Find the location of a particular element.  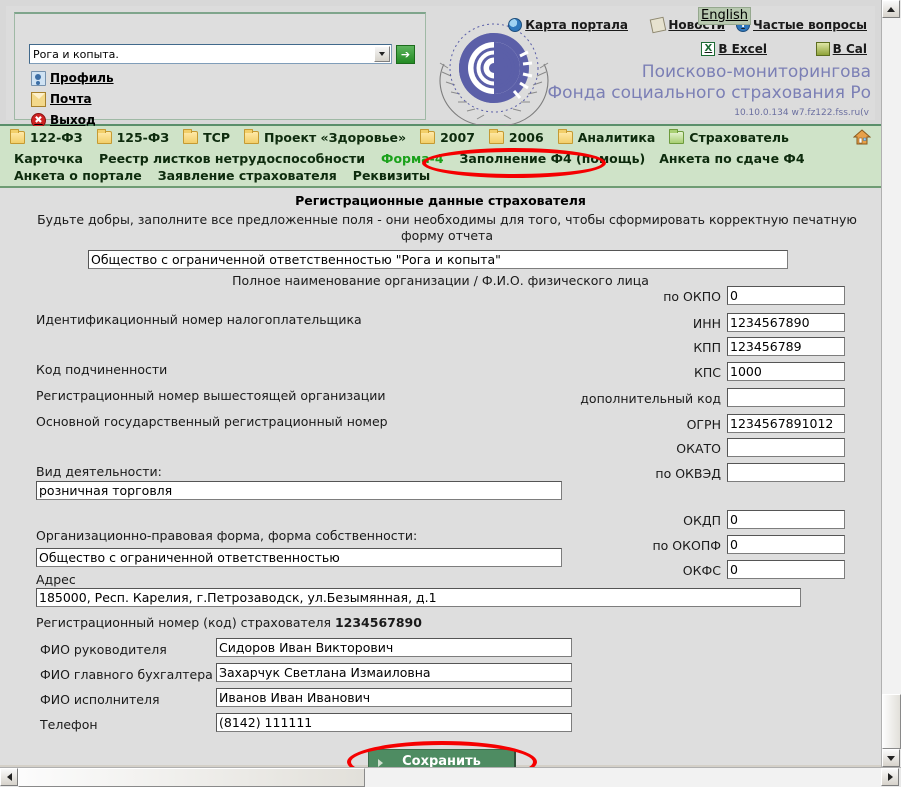

label-okpo: по ОКПО is located at coordinates (692, 296).